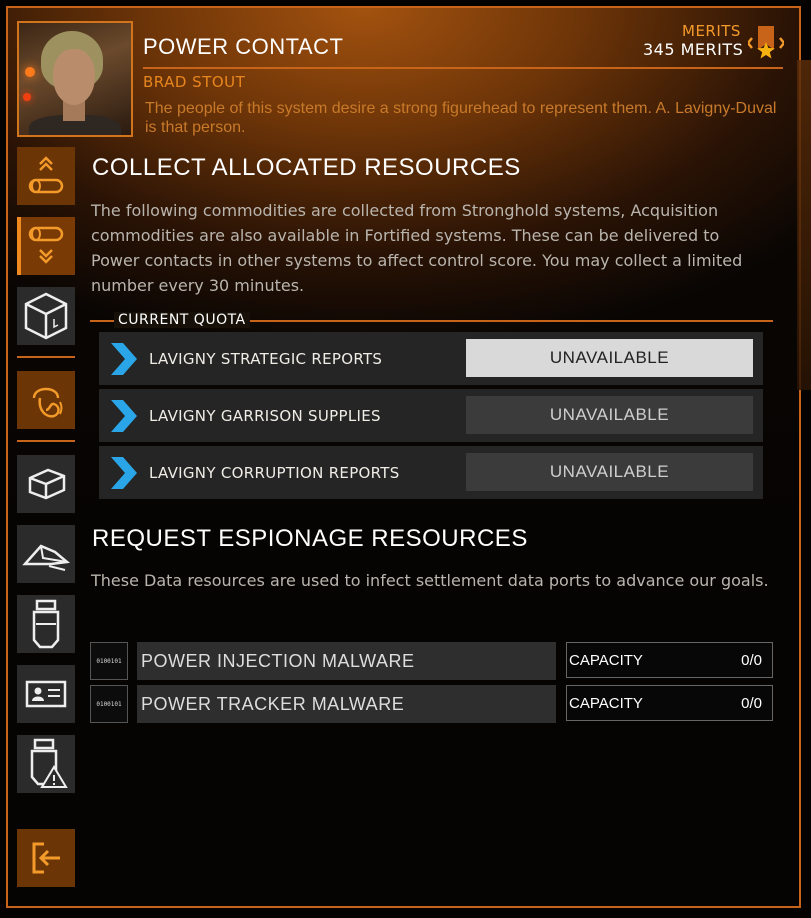  I want to click on nav-hazard-button, so click(46, 764).